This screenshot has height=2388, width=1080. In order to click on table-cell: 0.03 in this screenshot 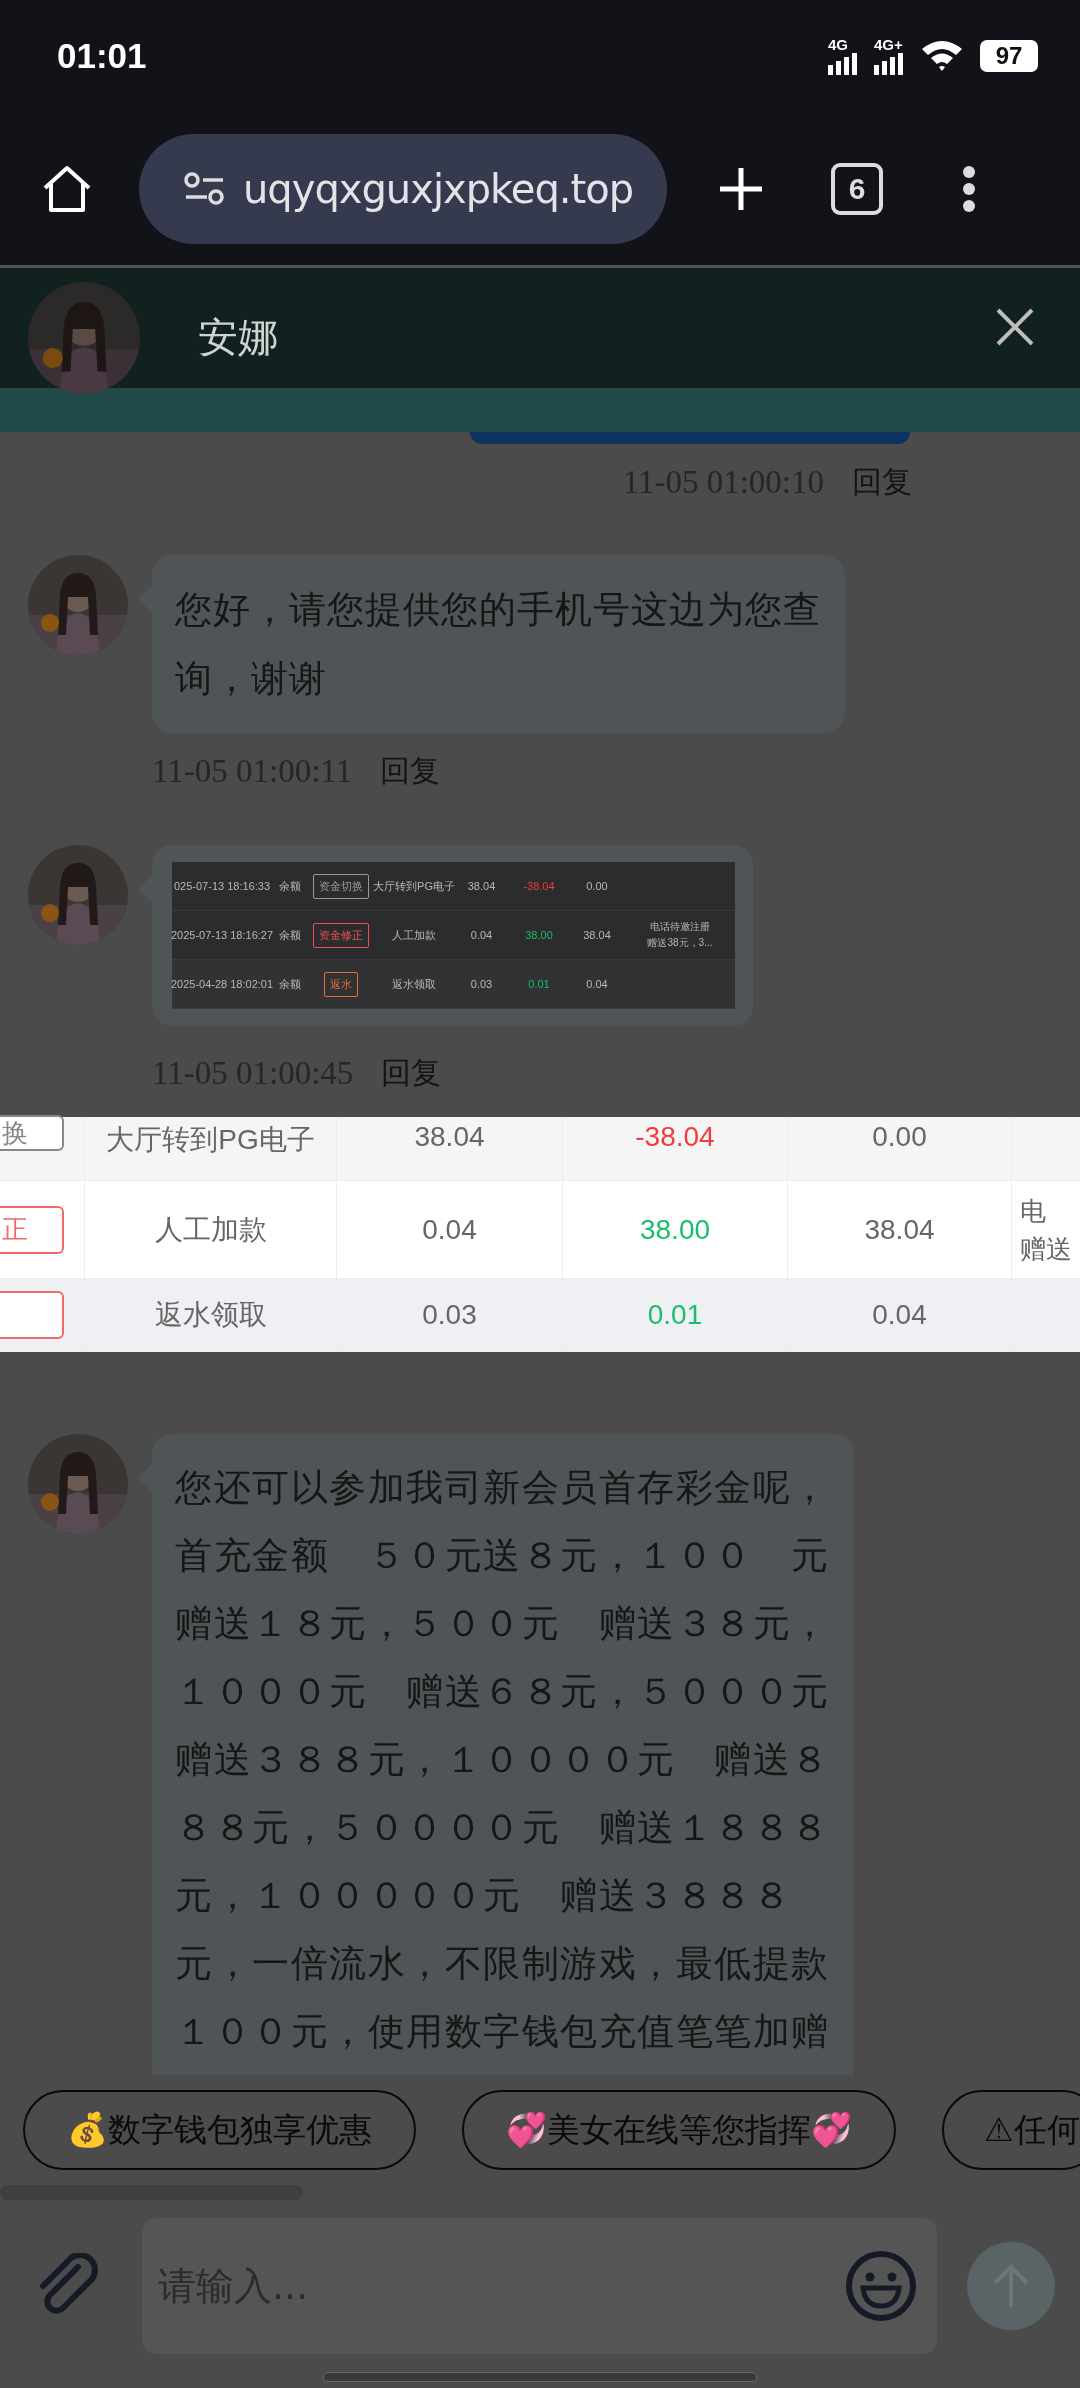, I will do `click(449, 1315)`.